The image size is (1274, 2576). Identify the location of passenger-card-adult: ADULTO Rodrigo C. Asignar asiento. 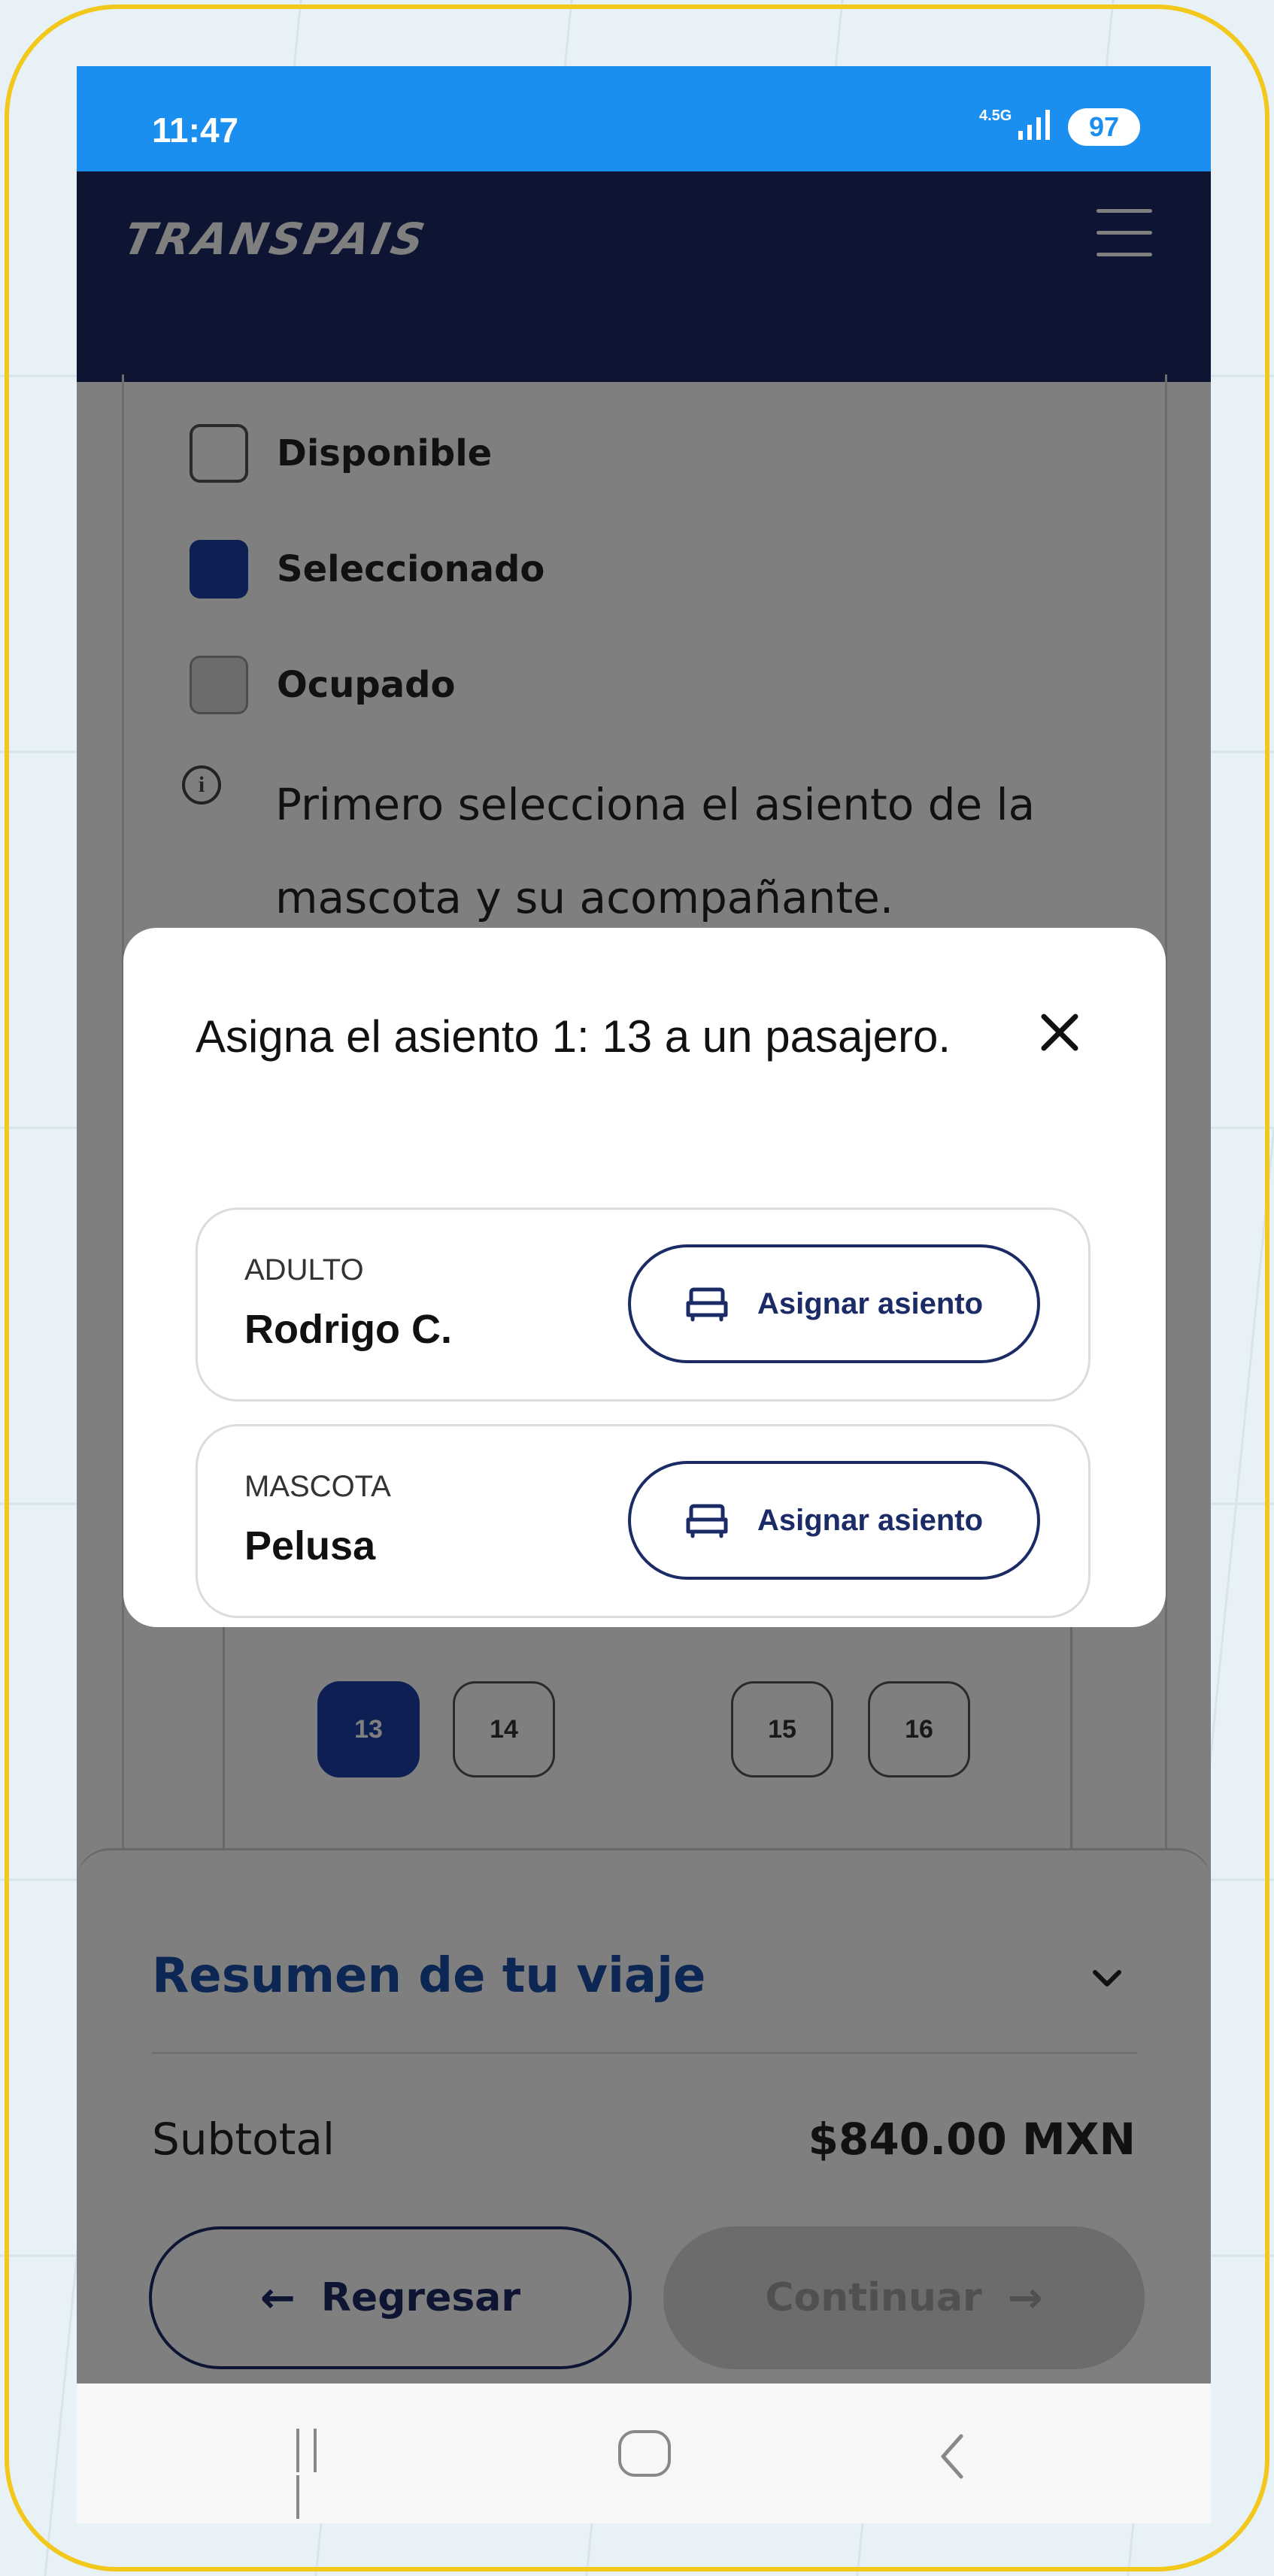
(643, 1305).